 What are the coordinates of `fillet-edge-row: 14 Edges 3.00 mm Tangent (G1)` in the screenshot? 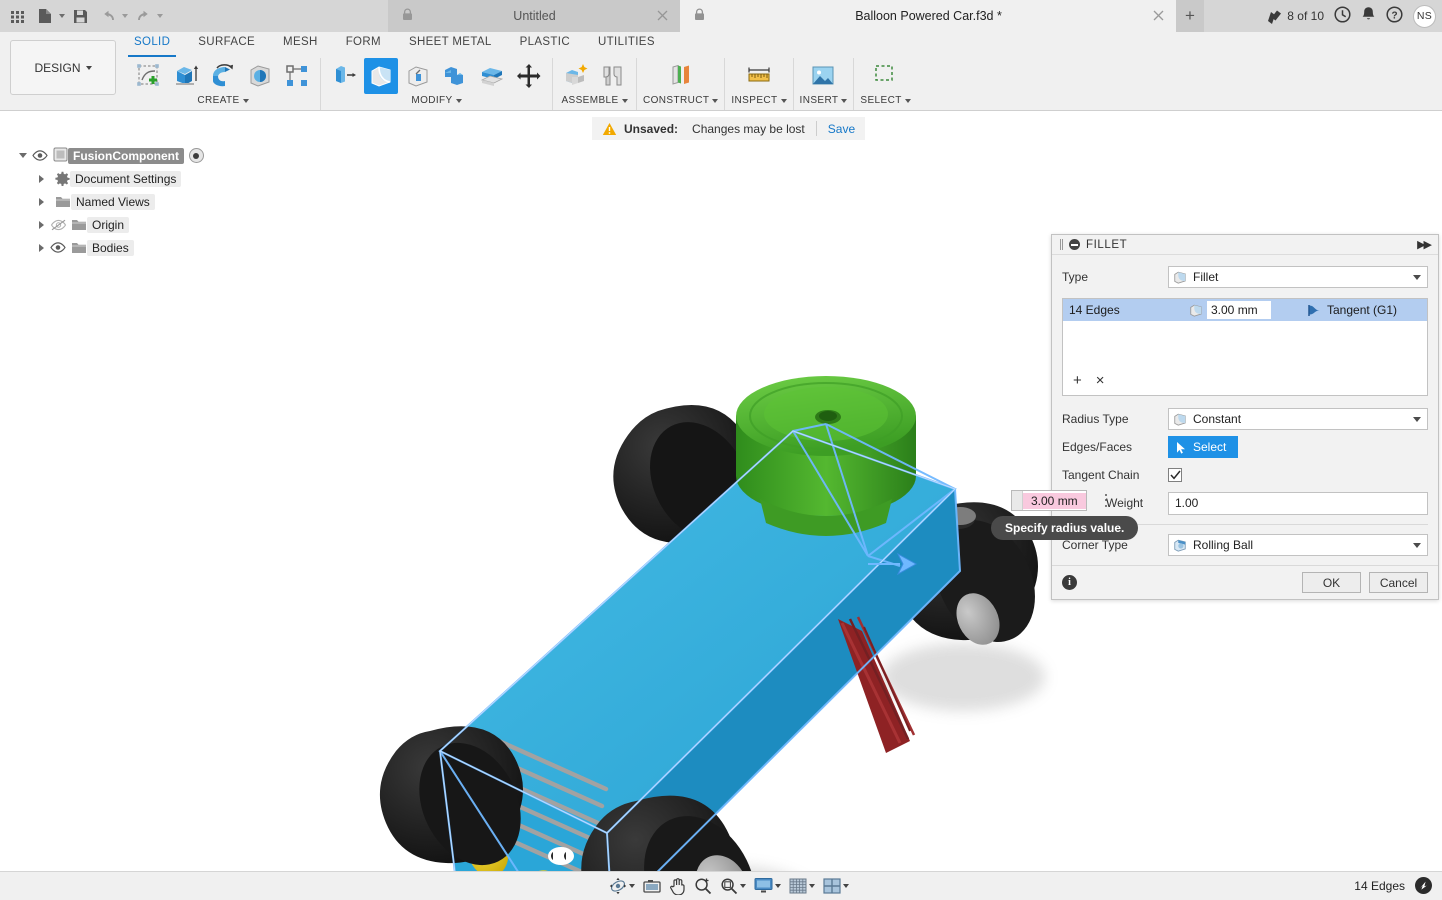 It's located at (1245, 310).